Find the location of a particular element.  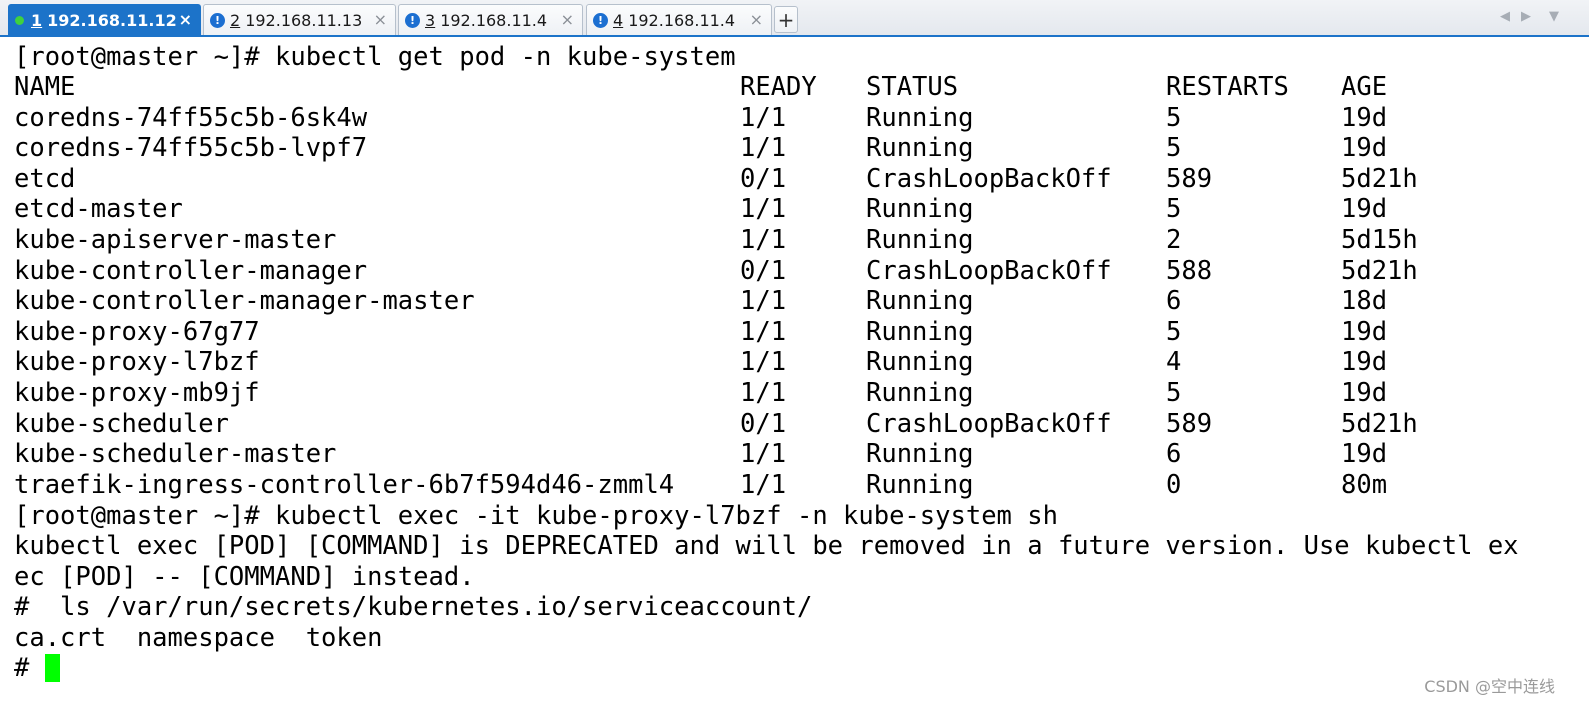

terminal-prompt-line: # is located at coordinates (37, 668).